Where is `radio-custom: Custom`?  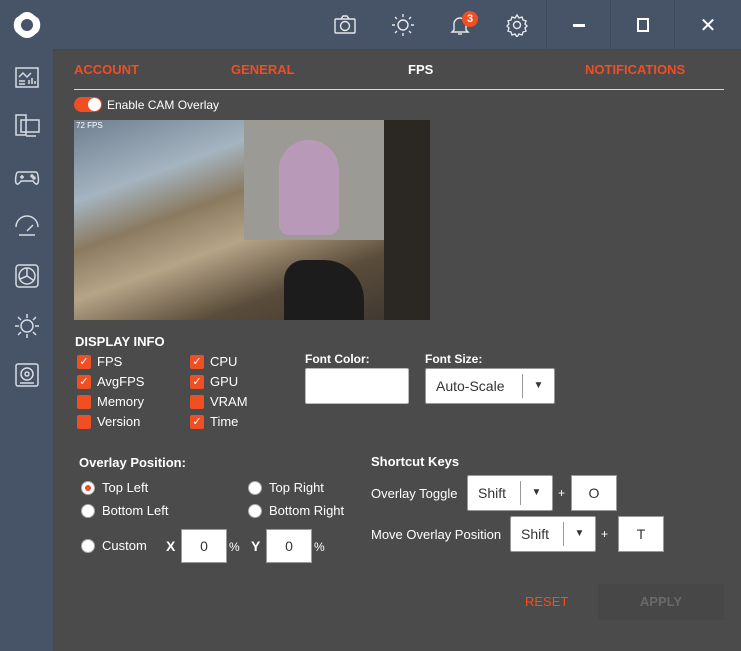 radio-custom: Custom is located at coordinates (114, 545).